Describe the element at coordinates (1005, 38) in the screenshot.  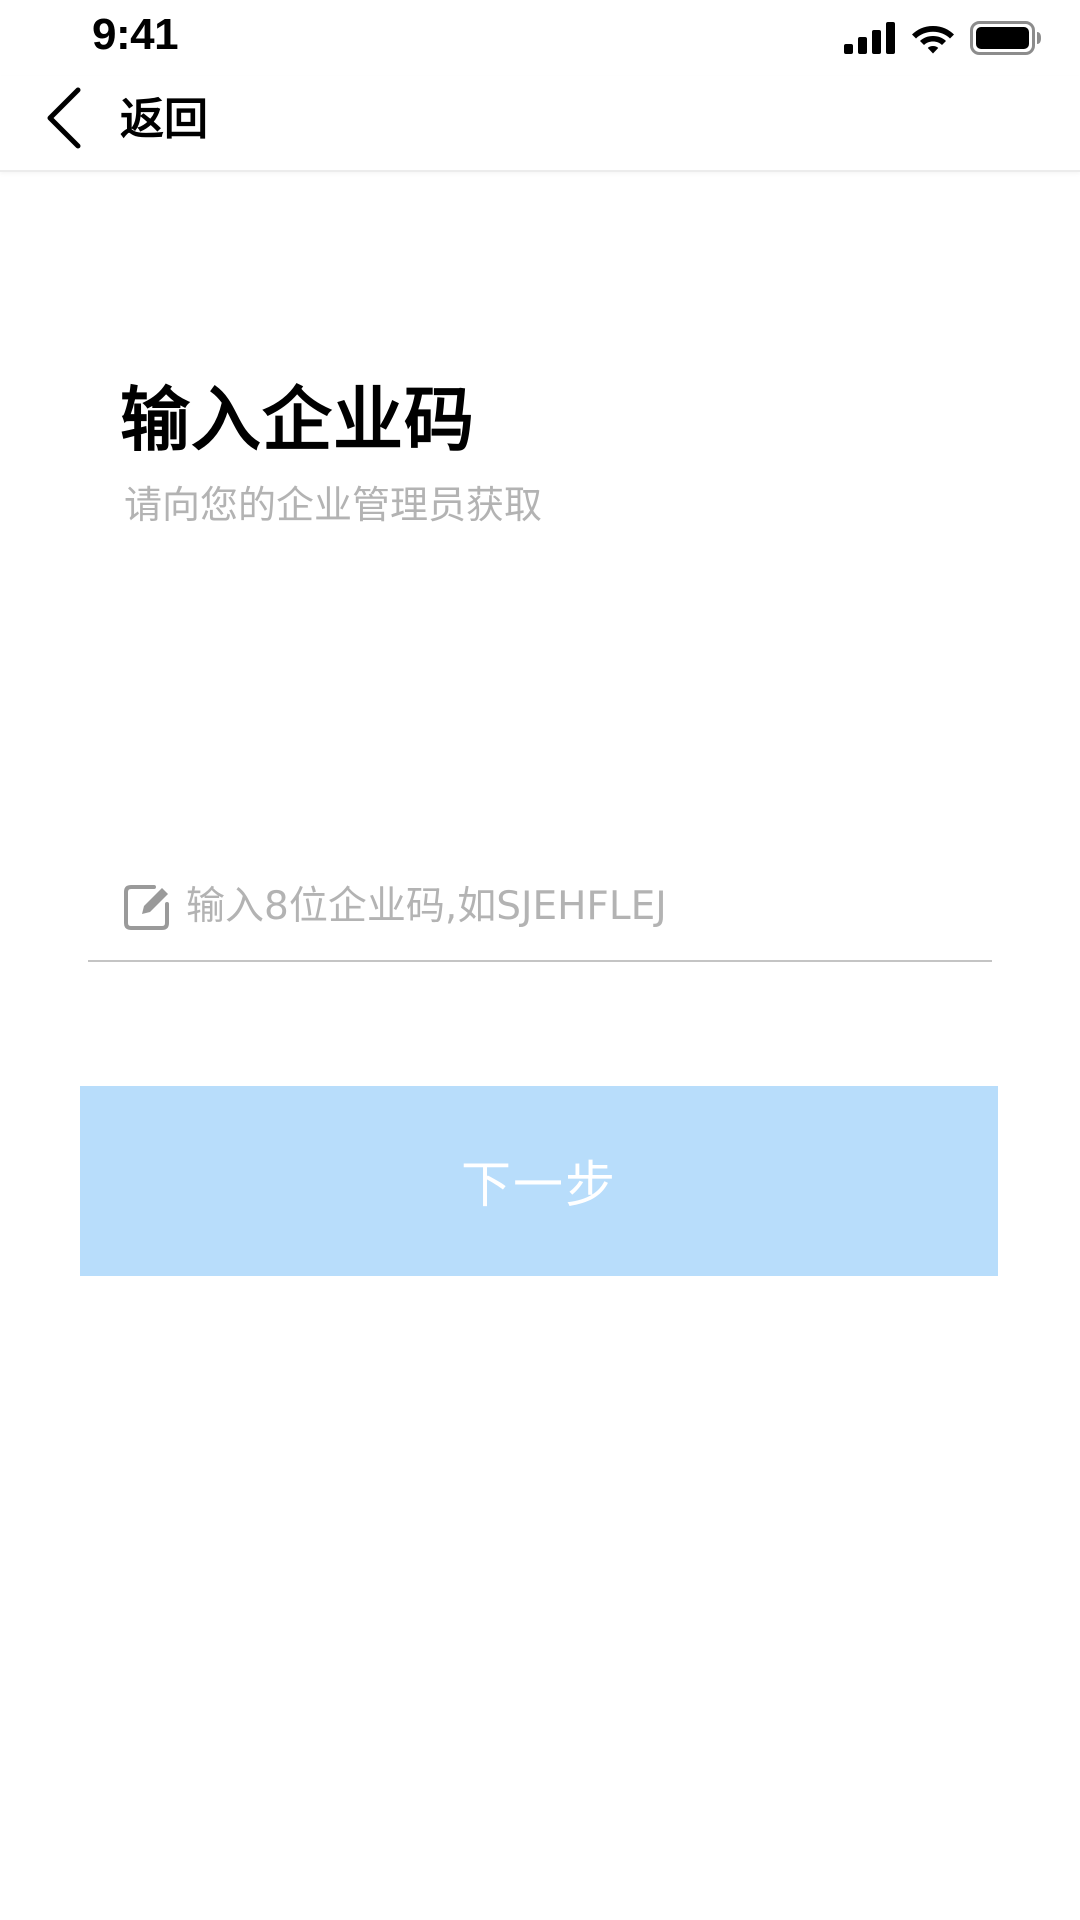
I see `battery-icon` at that location.